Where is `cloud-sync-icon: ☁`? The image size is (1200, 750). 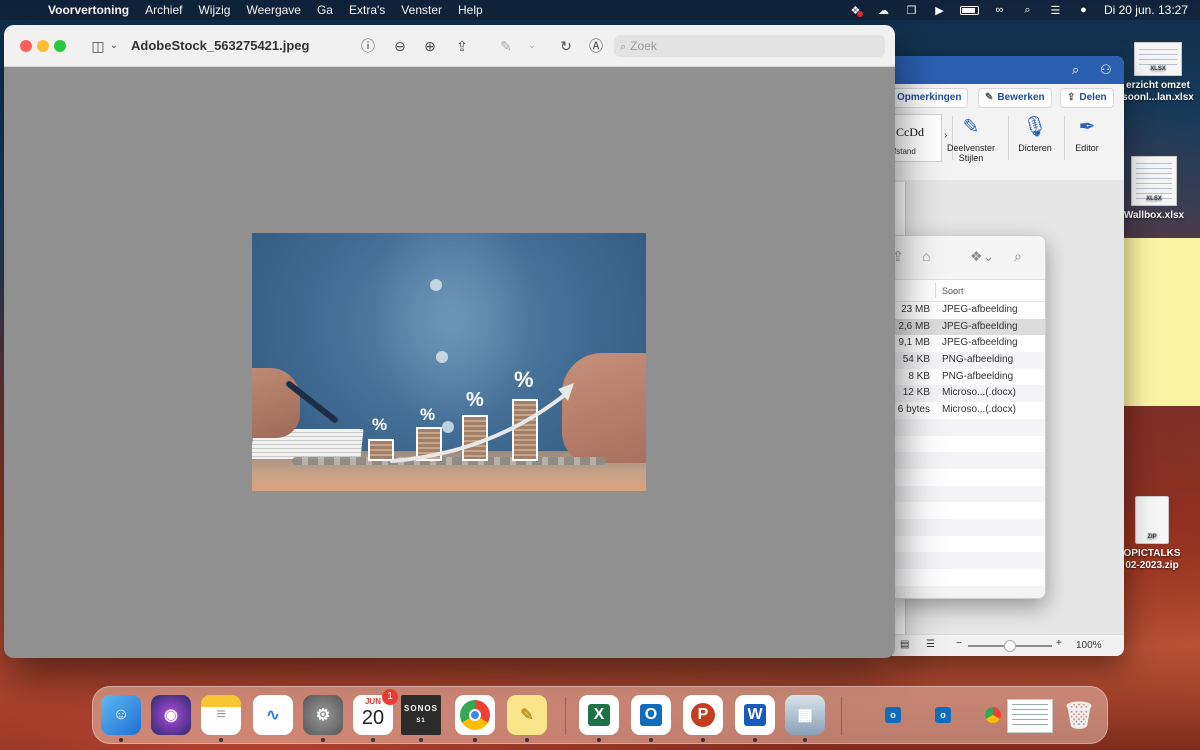
cloud-sync-icon: ☁ is located at coordinates (883, 10).